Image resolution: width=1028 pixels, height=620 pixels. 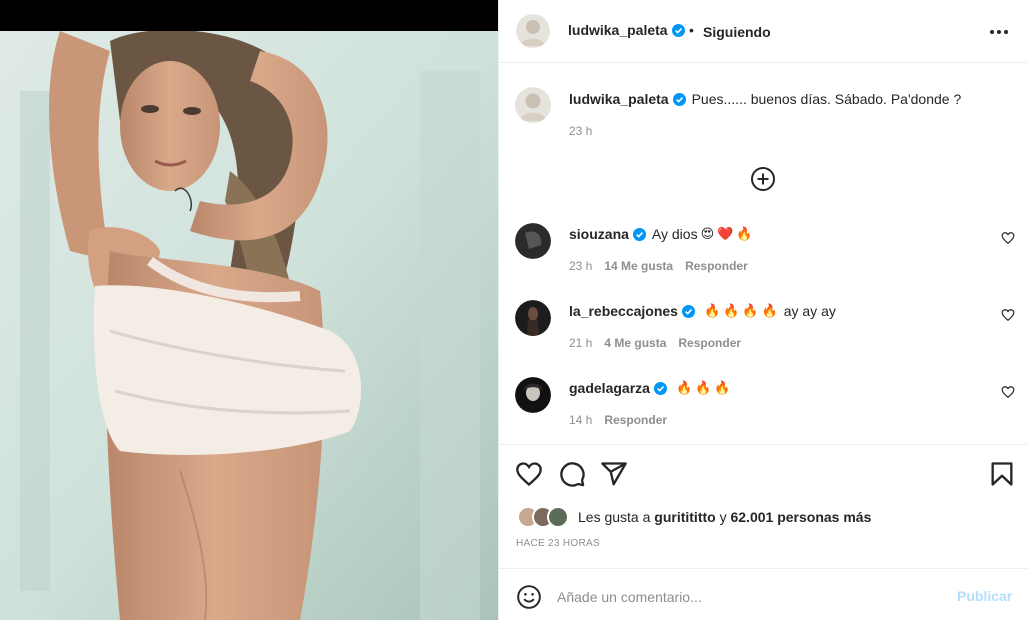 What do you see at coordinates (702, 311) in the screenshot?
I see `comment-line: la_rebeccajones 🔥 🔥 🔥 🔥 ay ay ay` at bounding box center [702, 311].